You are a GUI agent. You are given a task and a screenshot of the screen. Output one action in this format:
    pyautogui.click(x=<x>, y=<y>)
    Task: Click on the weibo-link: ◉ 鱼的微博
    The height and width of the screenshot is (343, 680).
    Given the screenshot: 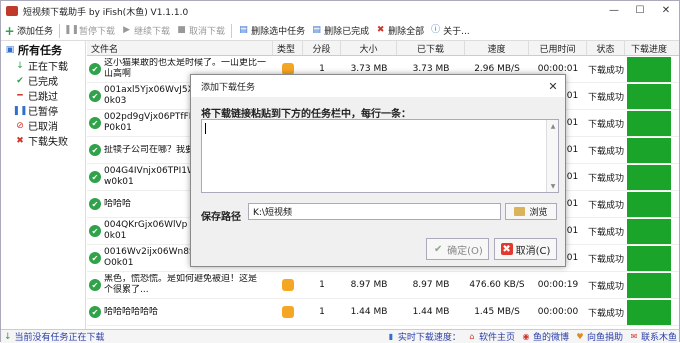 What is the action you would take?
    pyautogui.click(x=545, y=336)
    